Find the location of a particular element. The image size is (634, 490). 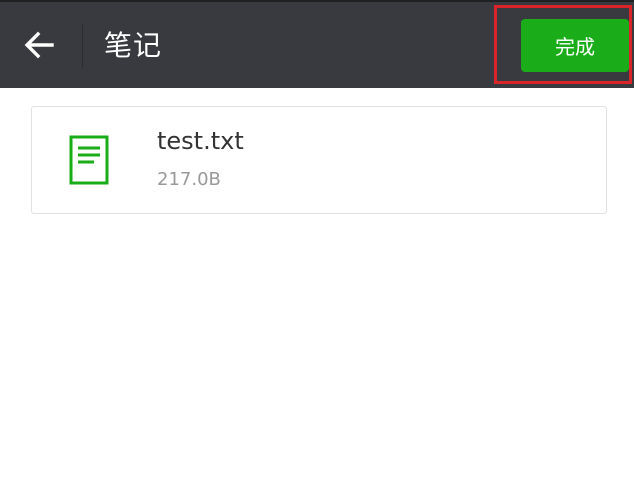

back-button is located at coordinates (39, 45).